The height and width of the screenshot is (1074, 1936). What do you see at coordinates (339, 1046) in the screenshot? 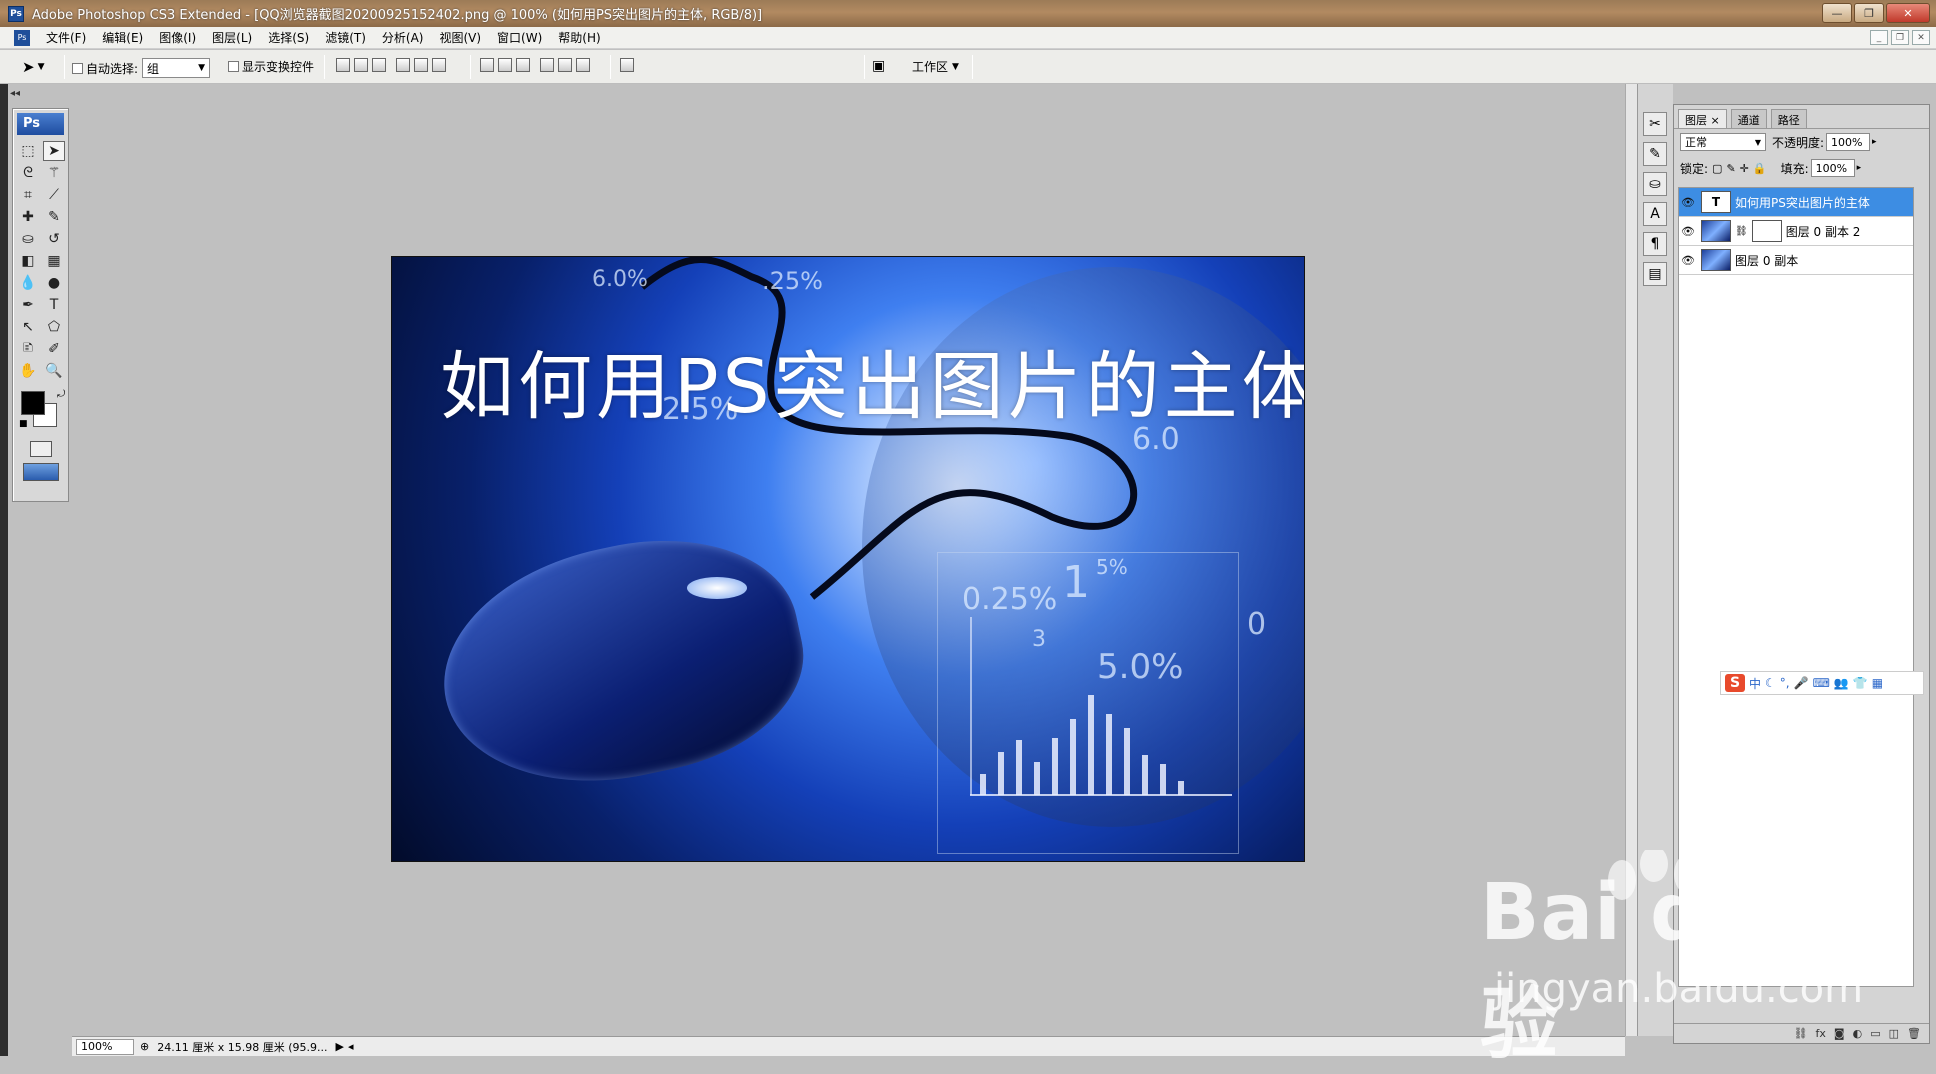
I see `status-menu-arrow-icon: ▶` at bounding box center [339, 1046].